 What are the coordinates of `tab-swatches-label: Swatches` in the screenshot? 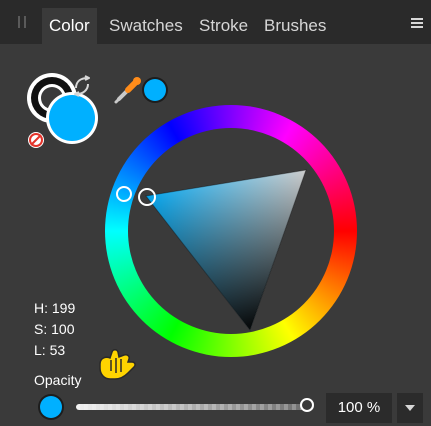 It's located at (146, 25).